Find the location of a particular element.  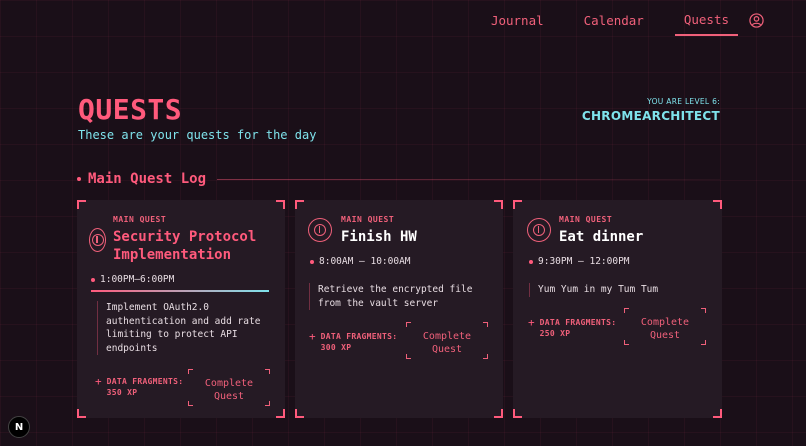

quest-name-line: Finish HW is located at coordinates (379, 237).